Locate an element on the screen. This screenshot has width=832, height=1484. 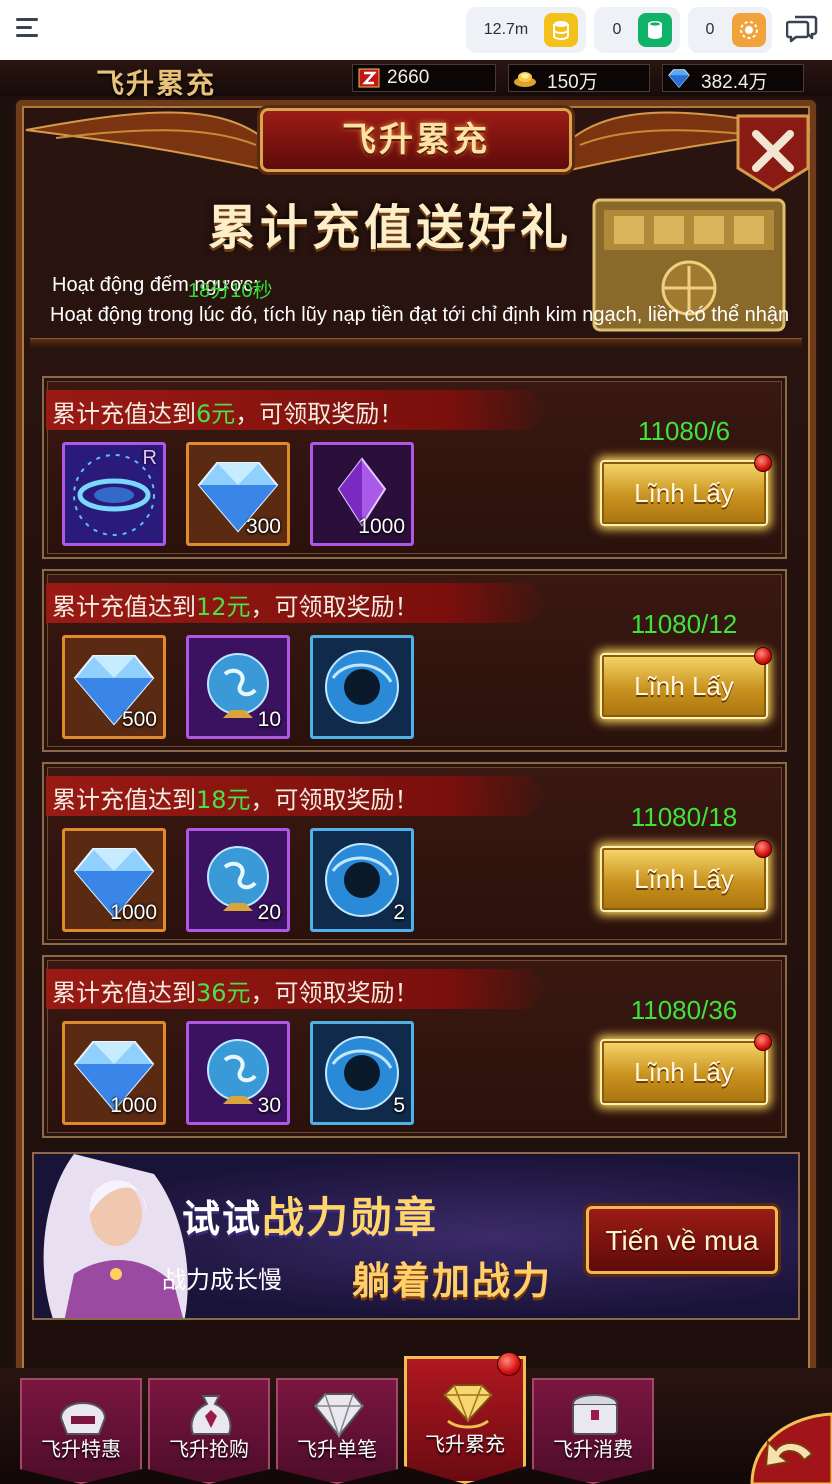
tab-ascend-spend: 飞升消费 is located at coordinates (593, 1431).